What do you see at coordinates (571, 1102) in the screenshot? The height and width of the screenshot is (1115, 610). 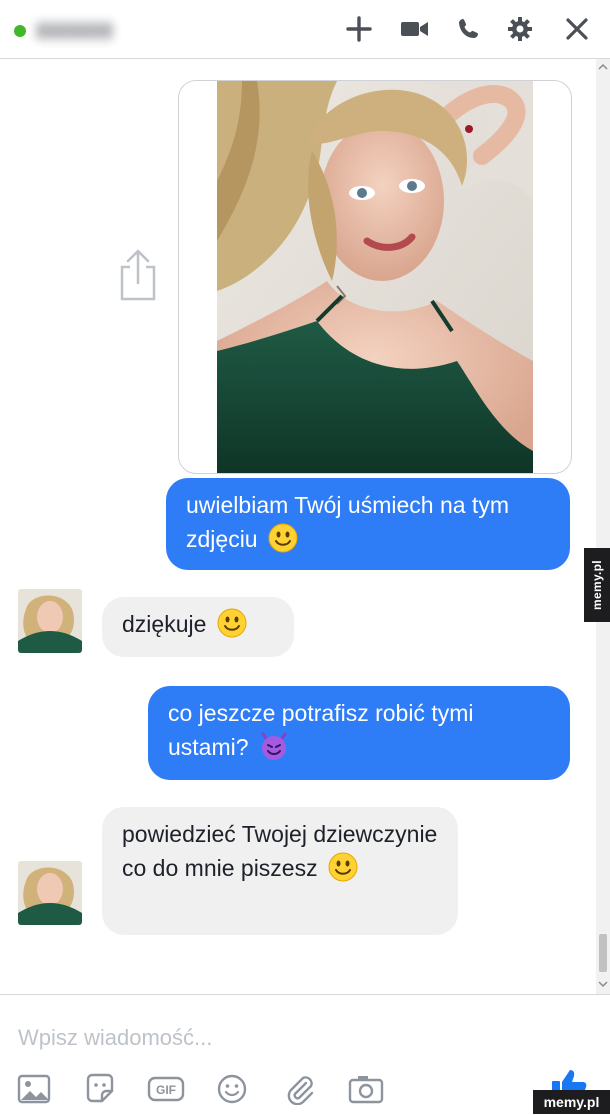 I see `watermark-corner: memy.pl` at bounding box center [571, 1102].